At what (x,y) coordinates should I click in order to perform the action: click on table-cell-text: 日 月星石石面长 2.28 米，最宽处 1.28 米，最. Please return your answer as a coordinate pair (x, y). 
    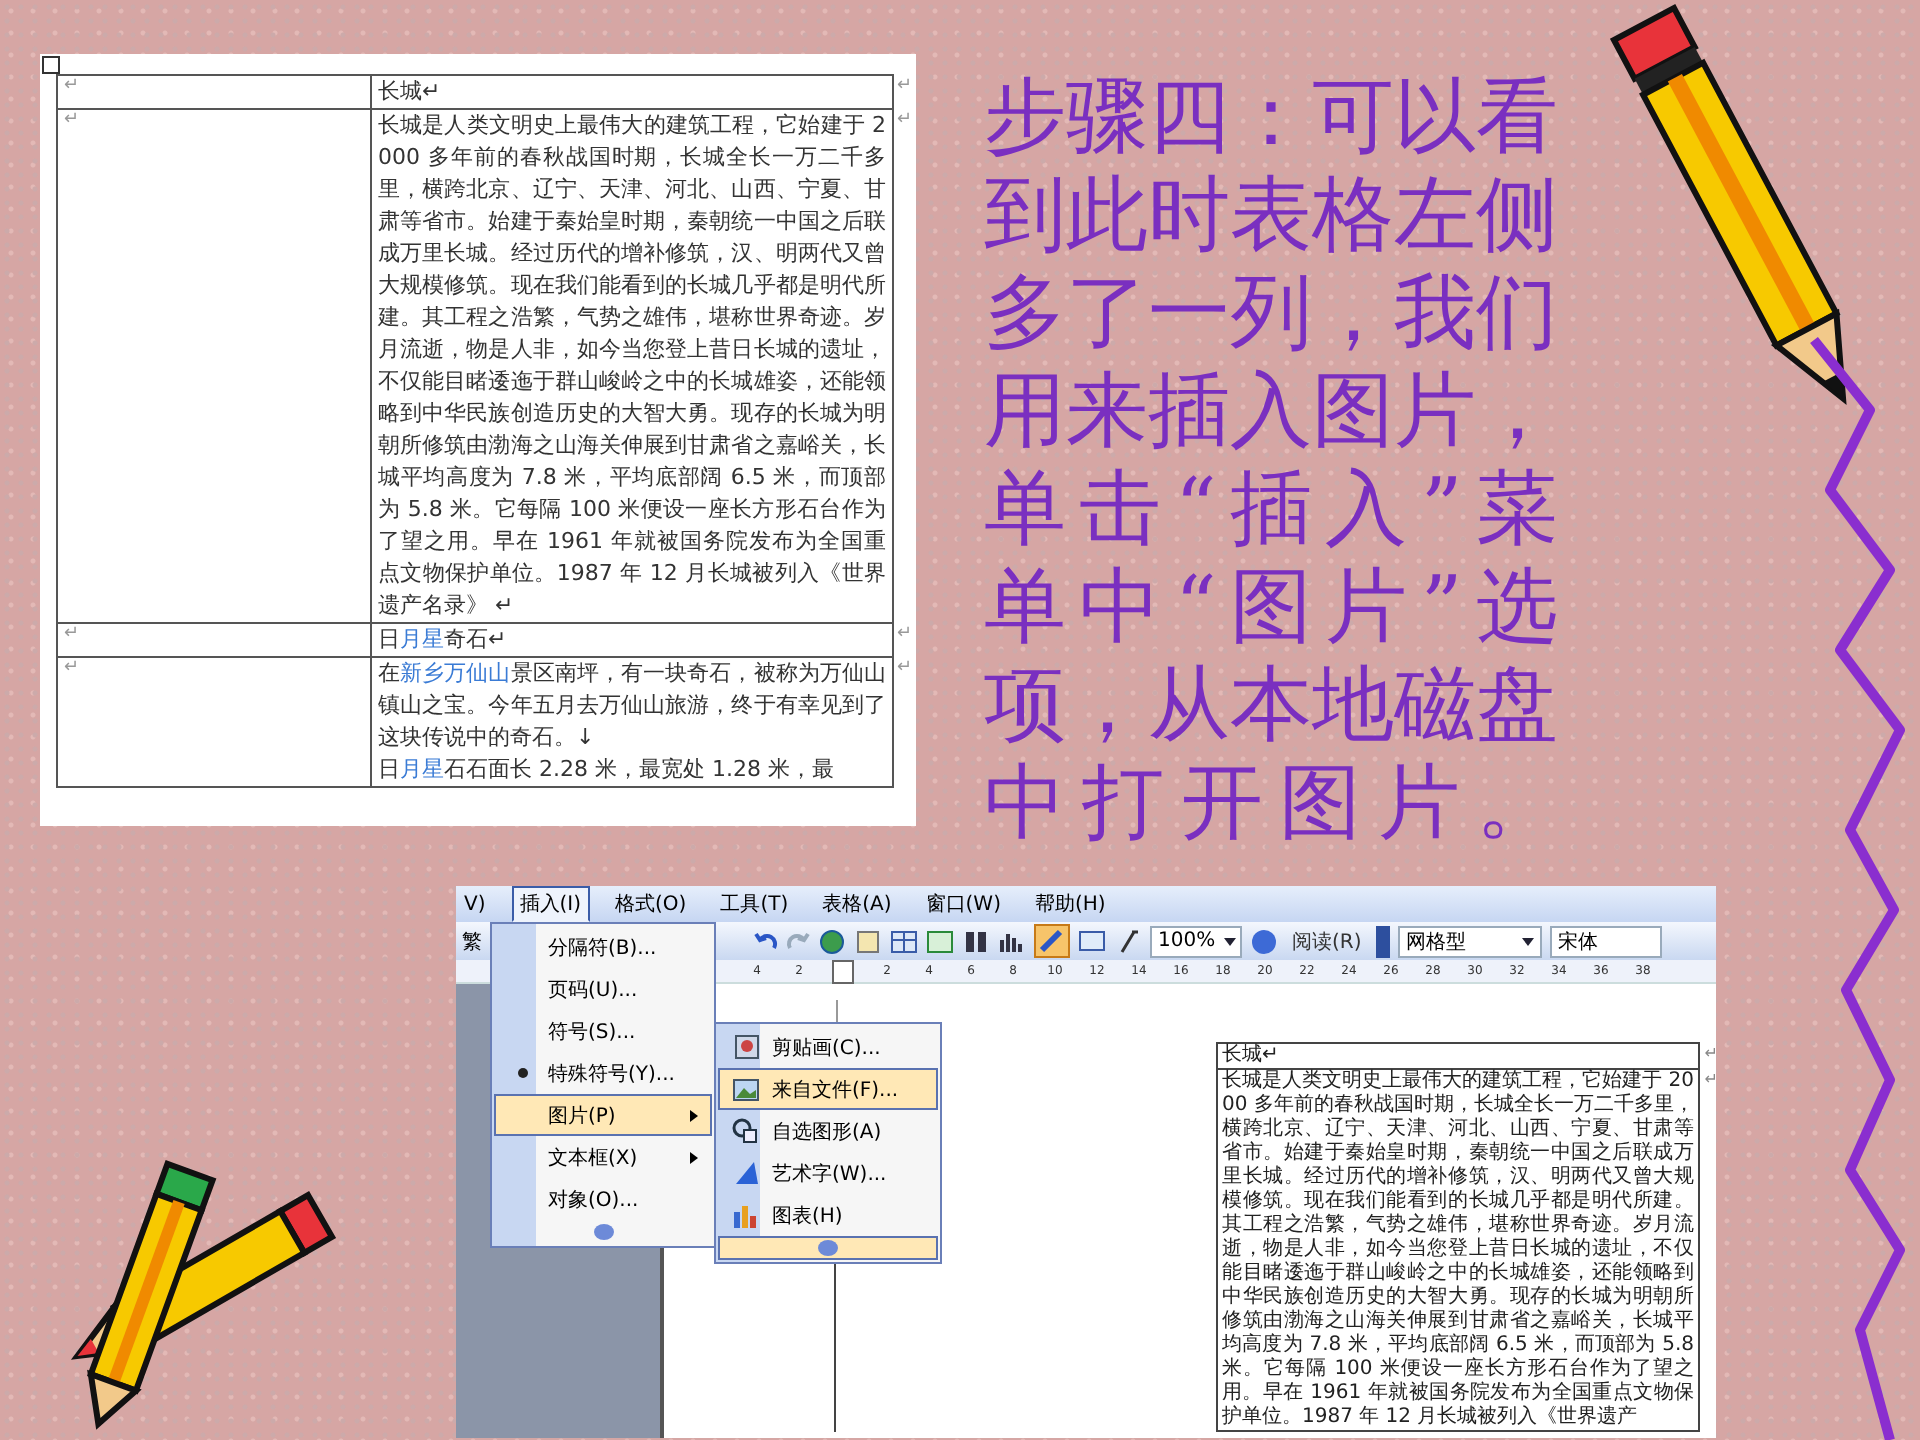
    Looking at the image, I should click on (607, 770).